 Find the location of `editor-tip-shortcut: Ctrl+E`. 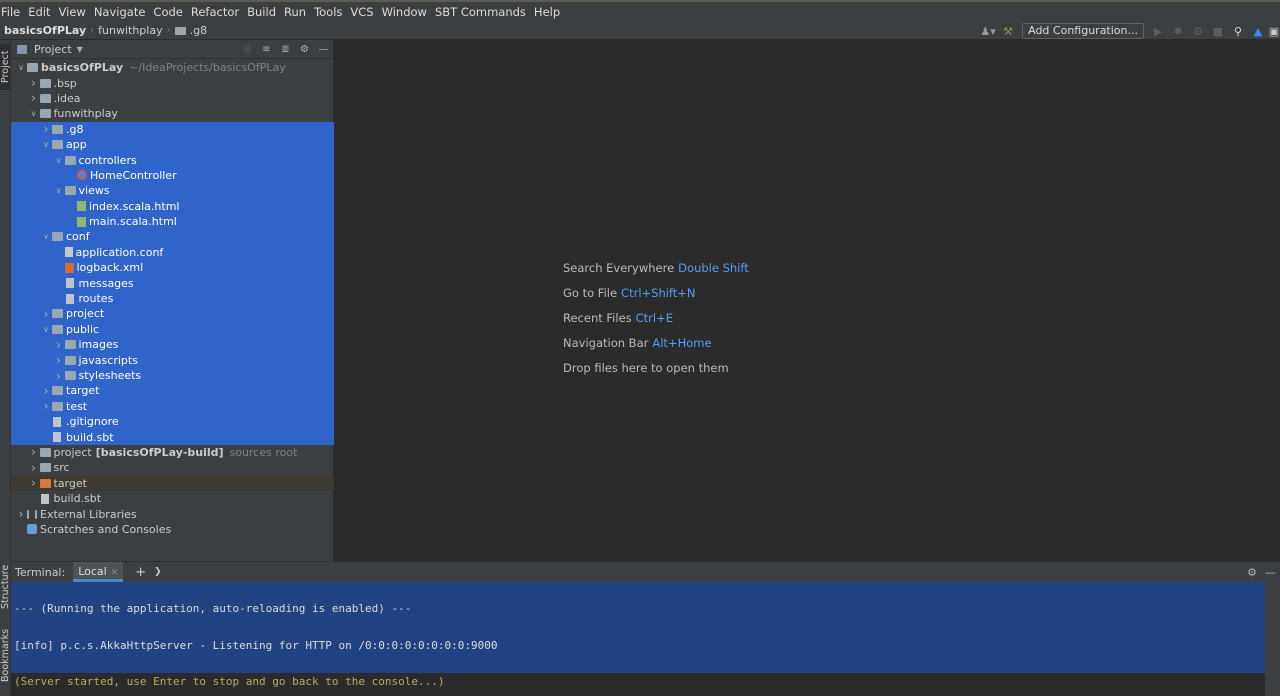

editor-tip-shortcut: Ctrl+E is located at coordinates (654, 318).